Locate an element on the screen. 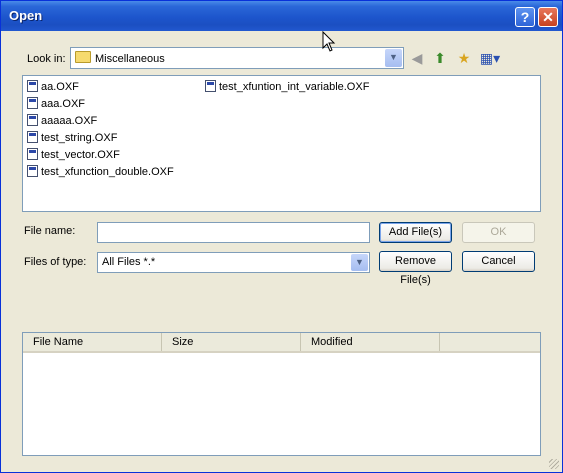 The image size is (563, 473). list-item: test_xfuntion_int_variable.OXF is located at coordinates (287, 87).